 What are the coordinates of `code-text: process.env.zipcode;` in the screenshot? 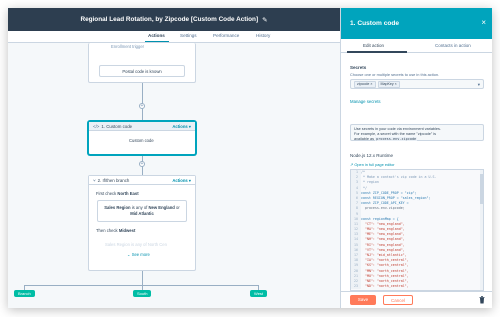 It's located at (383, 208).